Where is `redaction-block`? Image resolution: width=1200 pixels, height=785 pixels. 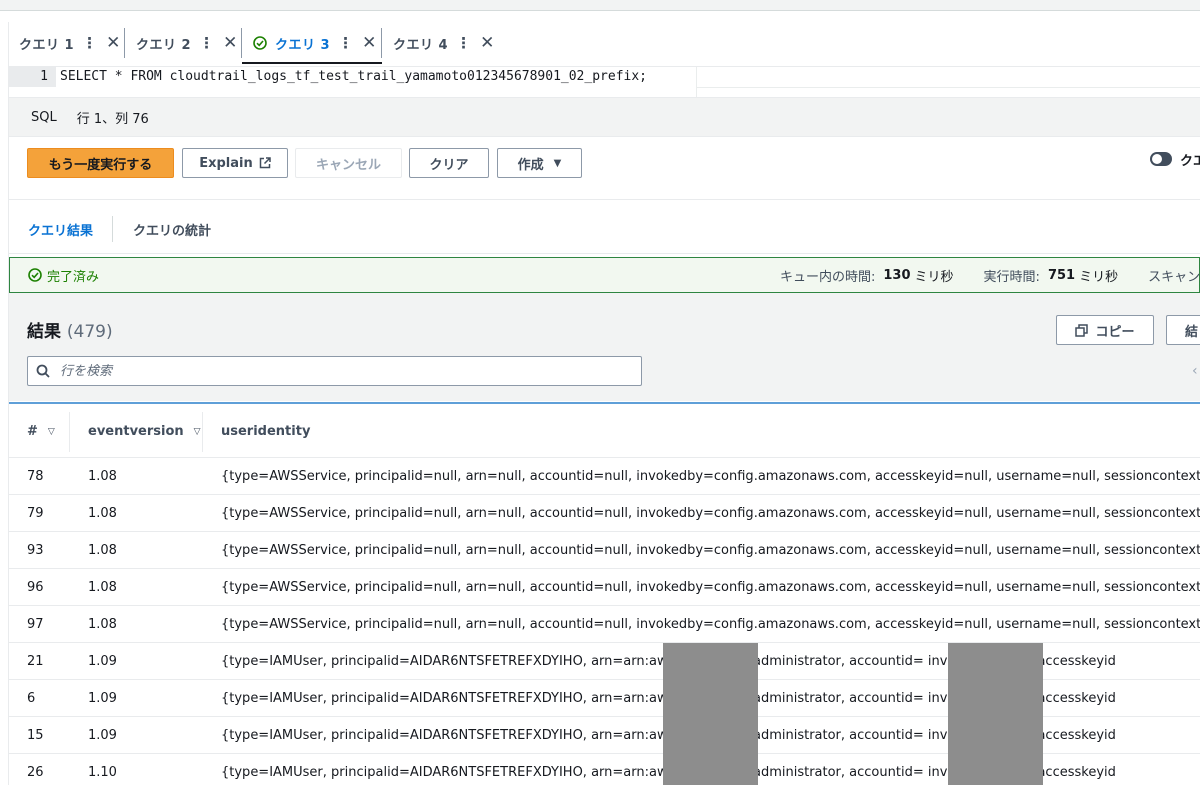
redaction-block is located at coordinates (710, 714).